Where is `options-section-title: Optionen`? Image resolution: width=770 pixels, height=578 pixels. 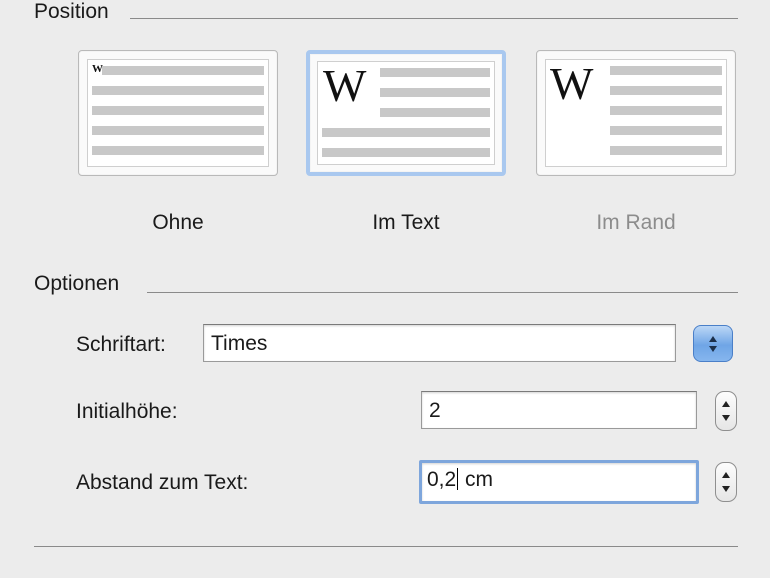
options-section-title: Optionen is located at coordinates (77, 283).